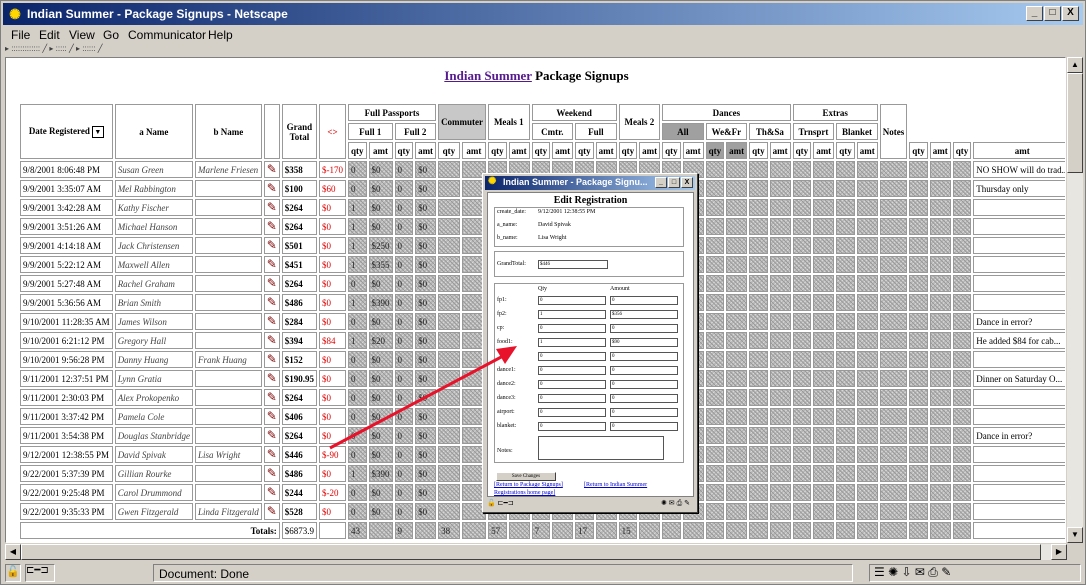  I want to click on horizontal-scrollbar: ◀ ▶, so click(536, 552).